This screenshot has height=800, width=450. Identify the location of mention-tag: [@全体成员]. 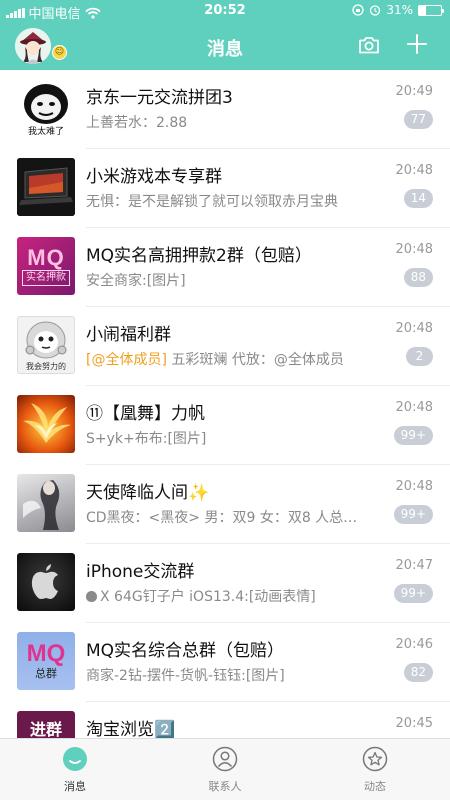
(126, 360).